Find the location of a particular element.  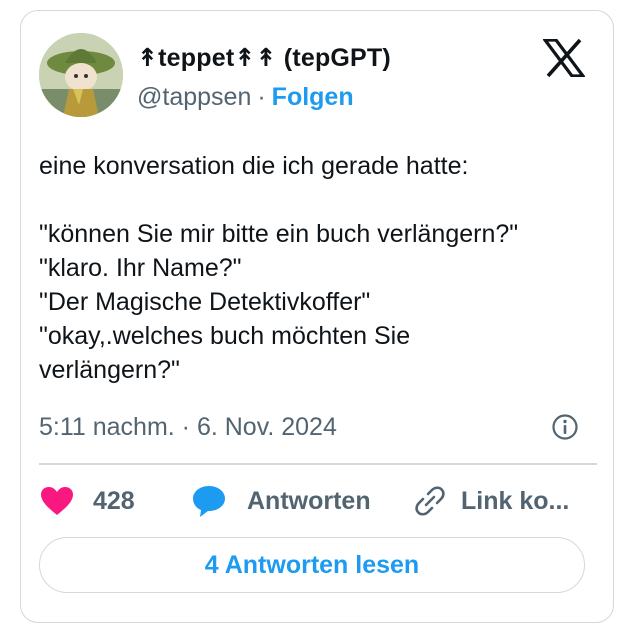

display-name: ↟teppet↟↟ (tepGPT) is located at coordinates (264, 58).